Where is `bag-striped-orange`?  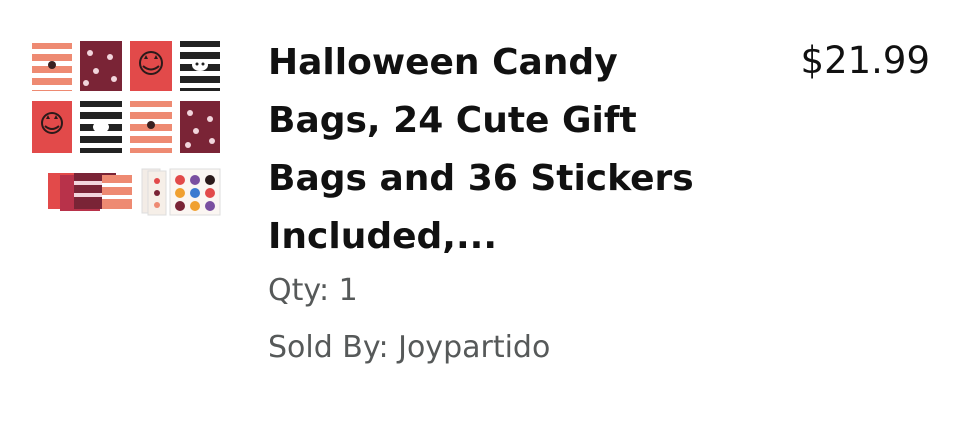
bag-striped-orange is located at coordinates (52, 67).